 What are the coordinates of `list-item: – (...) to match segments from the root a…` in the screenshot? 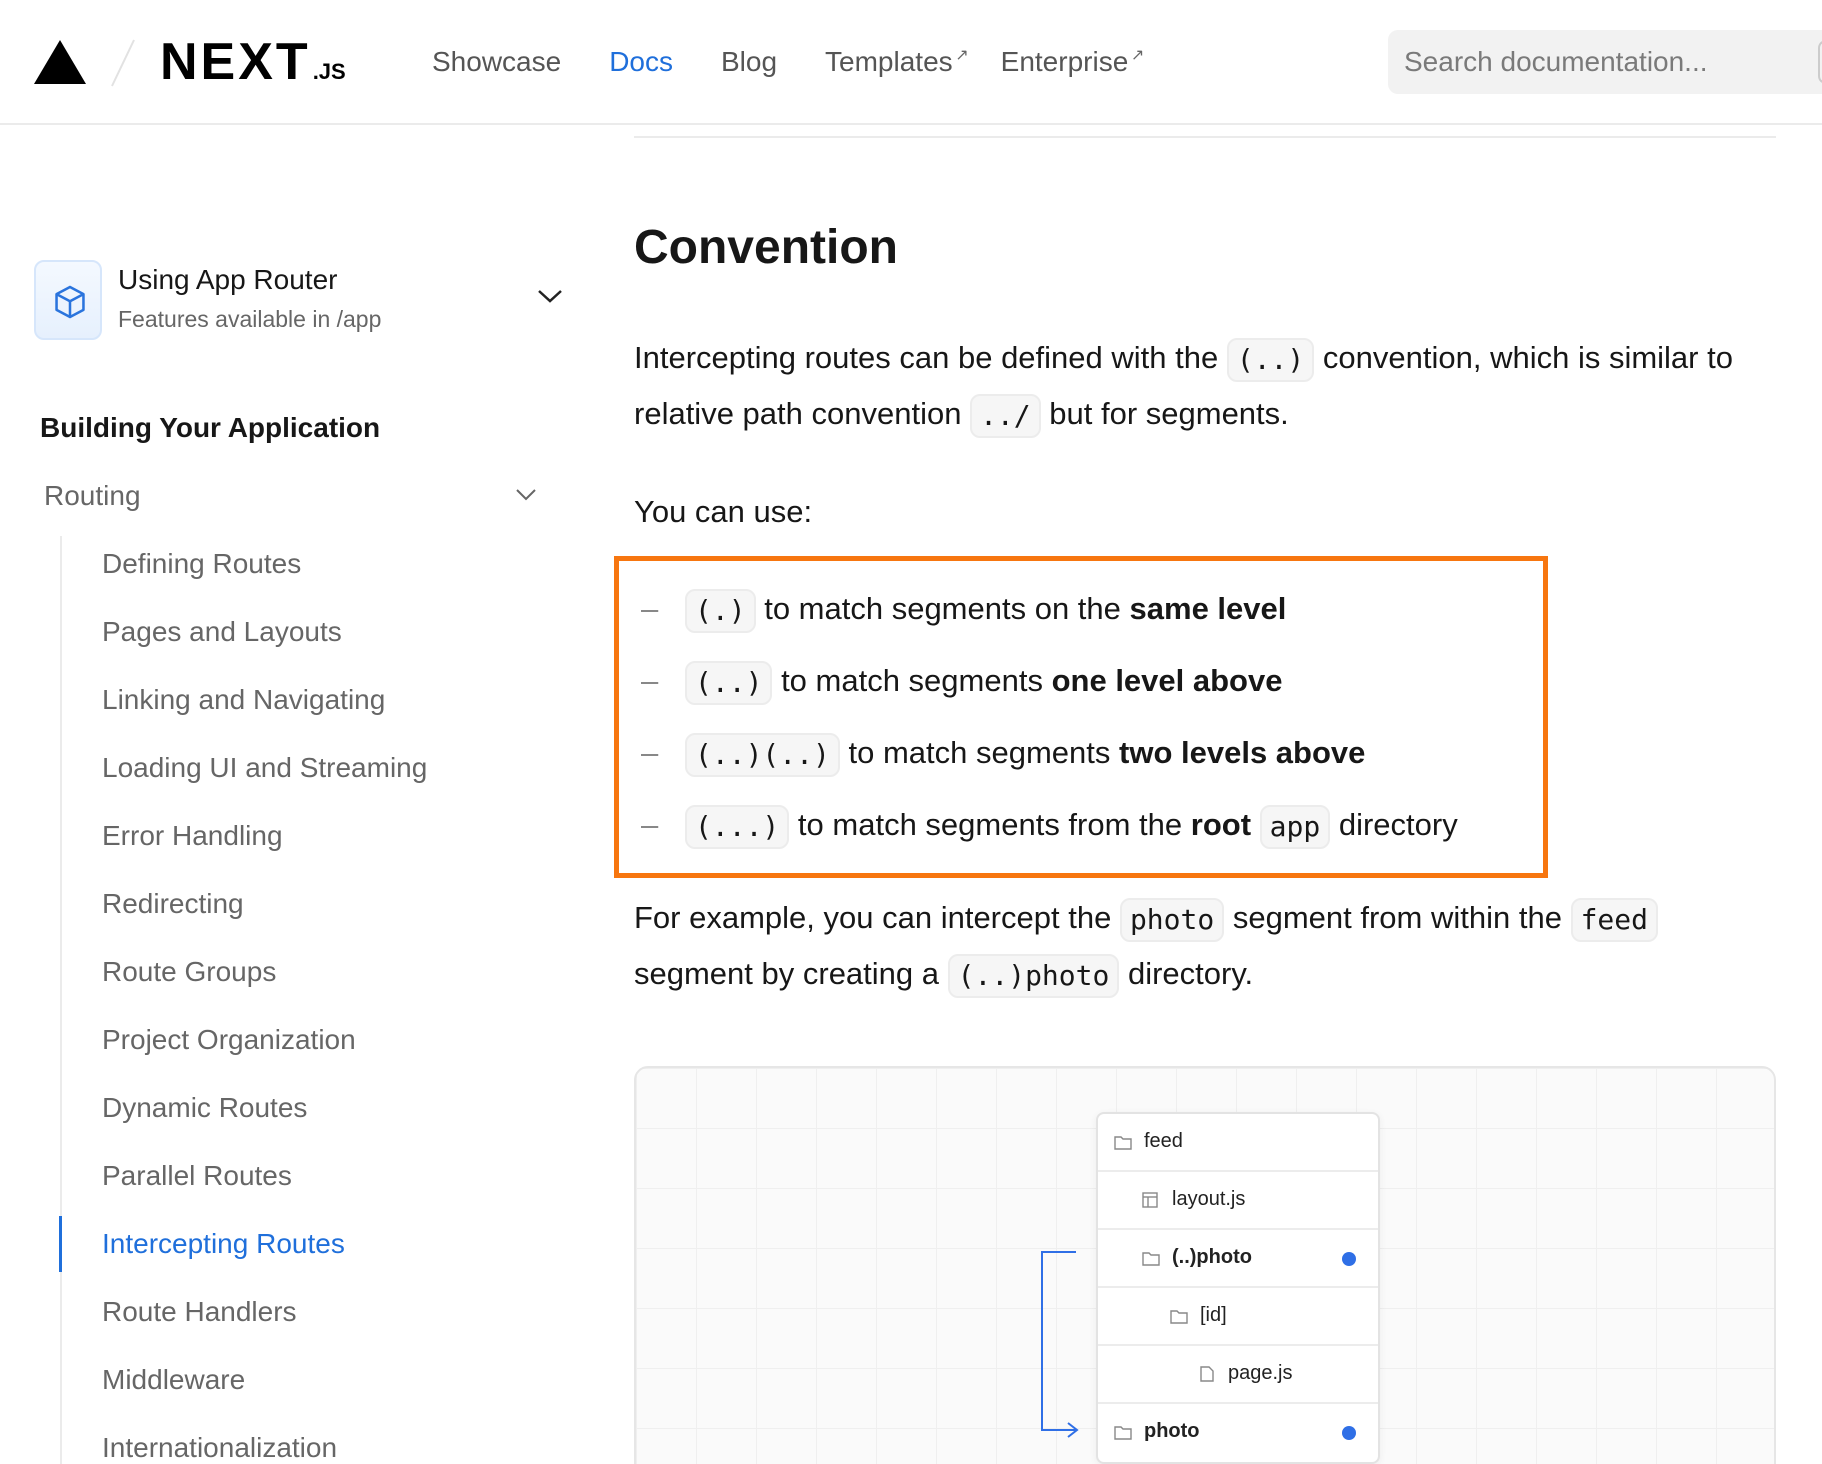 It's located at (1049, 826).